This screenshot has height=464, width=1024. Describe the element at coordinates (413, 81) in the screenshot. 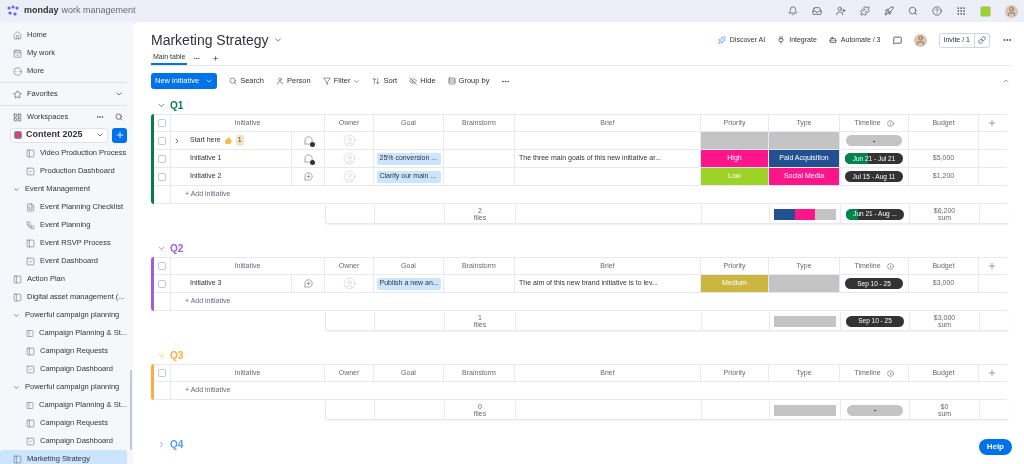

I see `eye-off-icon` at that location.